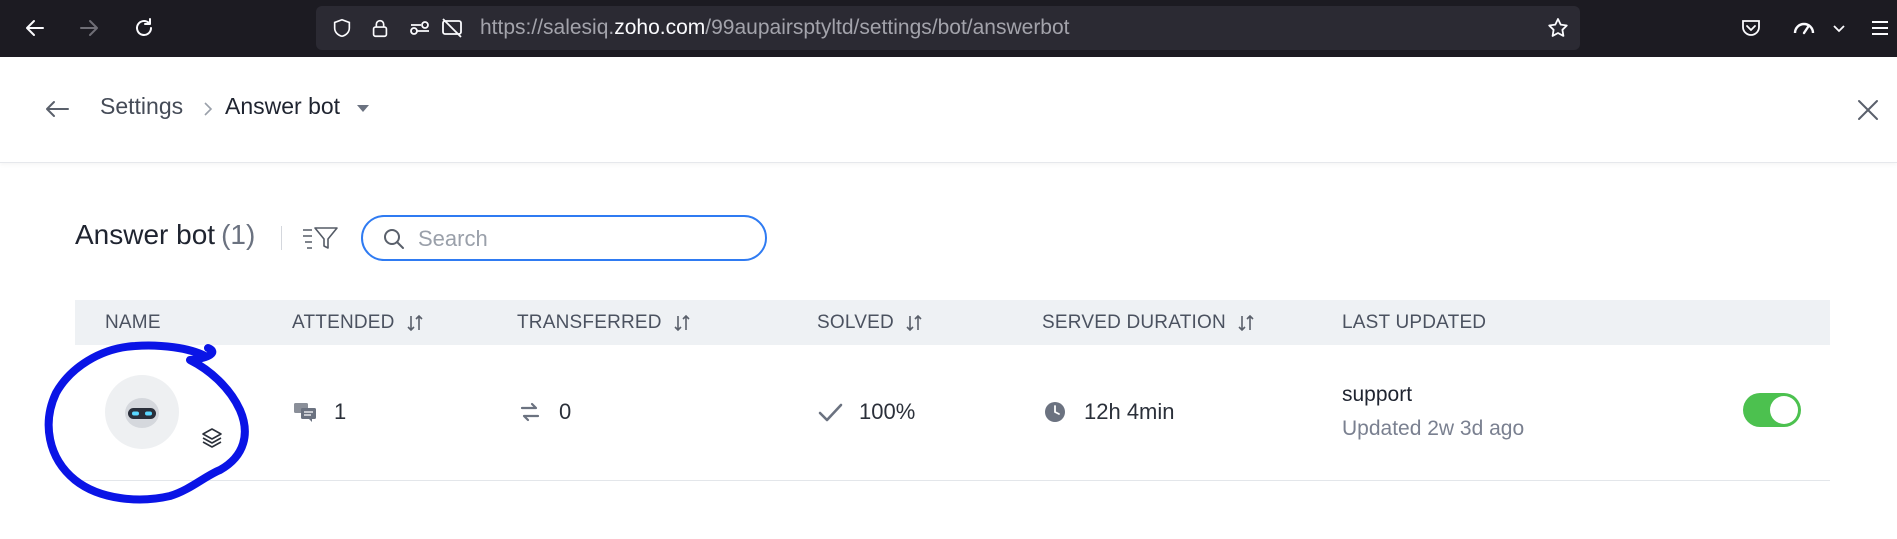  I want to click on served-duration-cell: 12h 4min, so click(1108, 412).